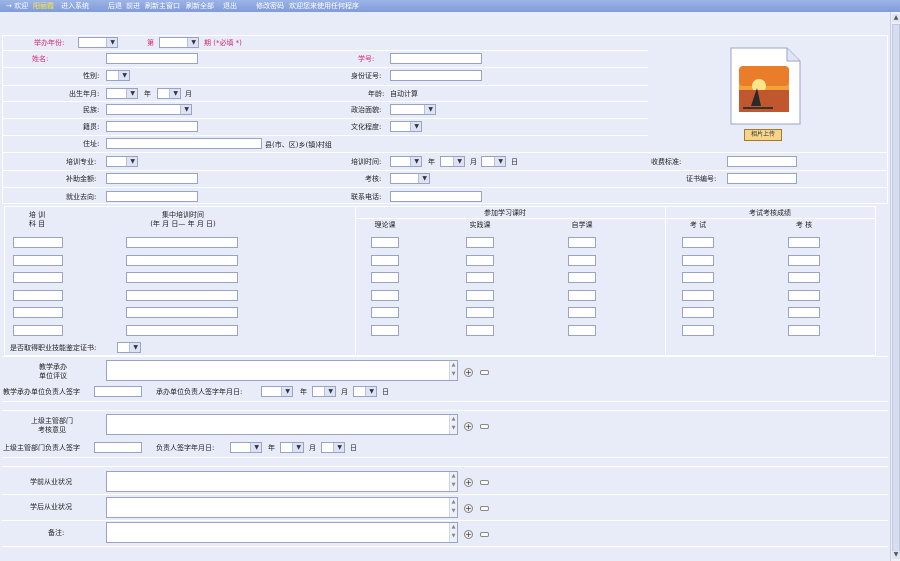 This screenshot has width=900, height=561. What do you see at coordinates (200, 6) in the screenshot?
I see `refresh-all-link: 刷新全部` at bounding box center [200, 6].